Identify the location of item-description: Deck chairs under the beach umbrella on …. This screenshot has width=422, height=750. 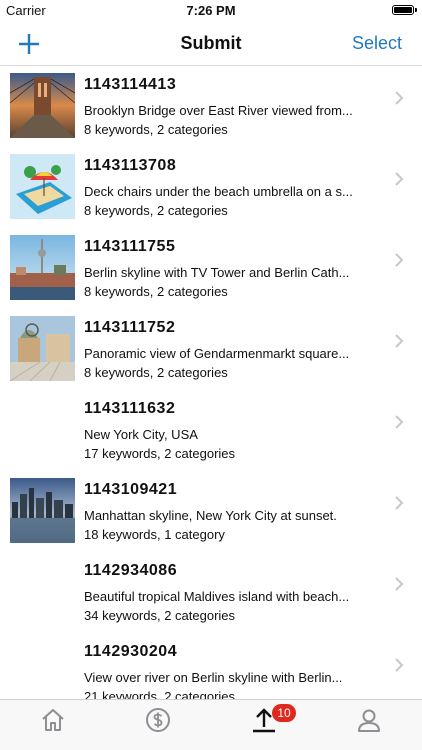
(218, 191).